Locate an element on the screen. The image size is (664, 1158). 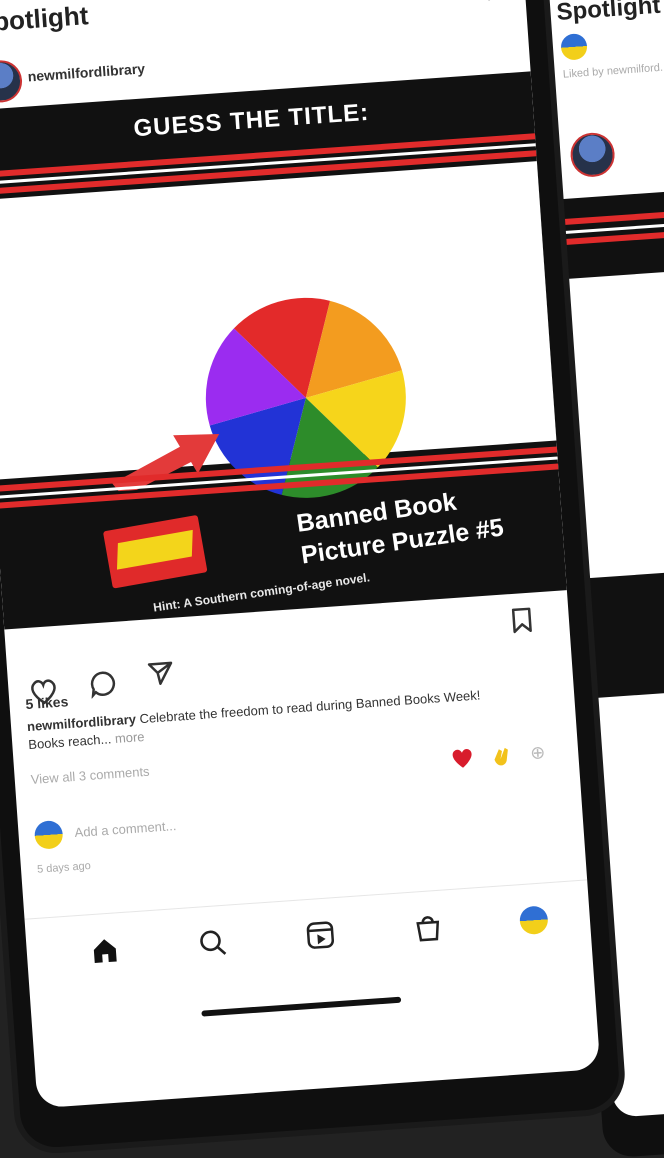
caption-more-link: more is located at coordinates (129, 737).